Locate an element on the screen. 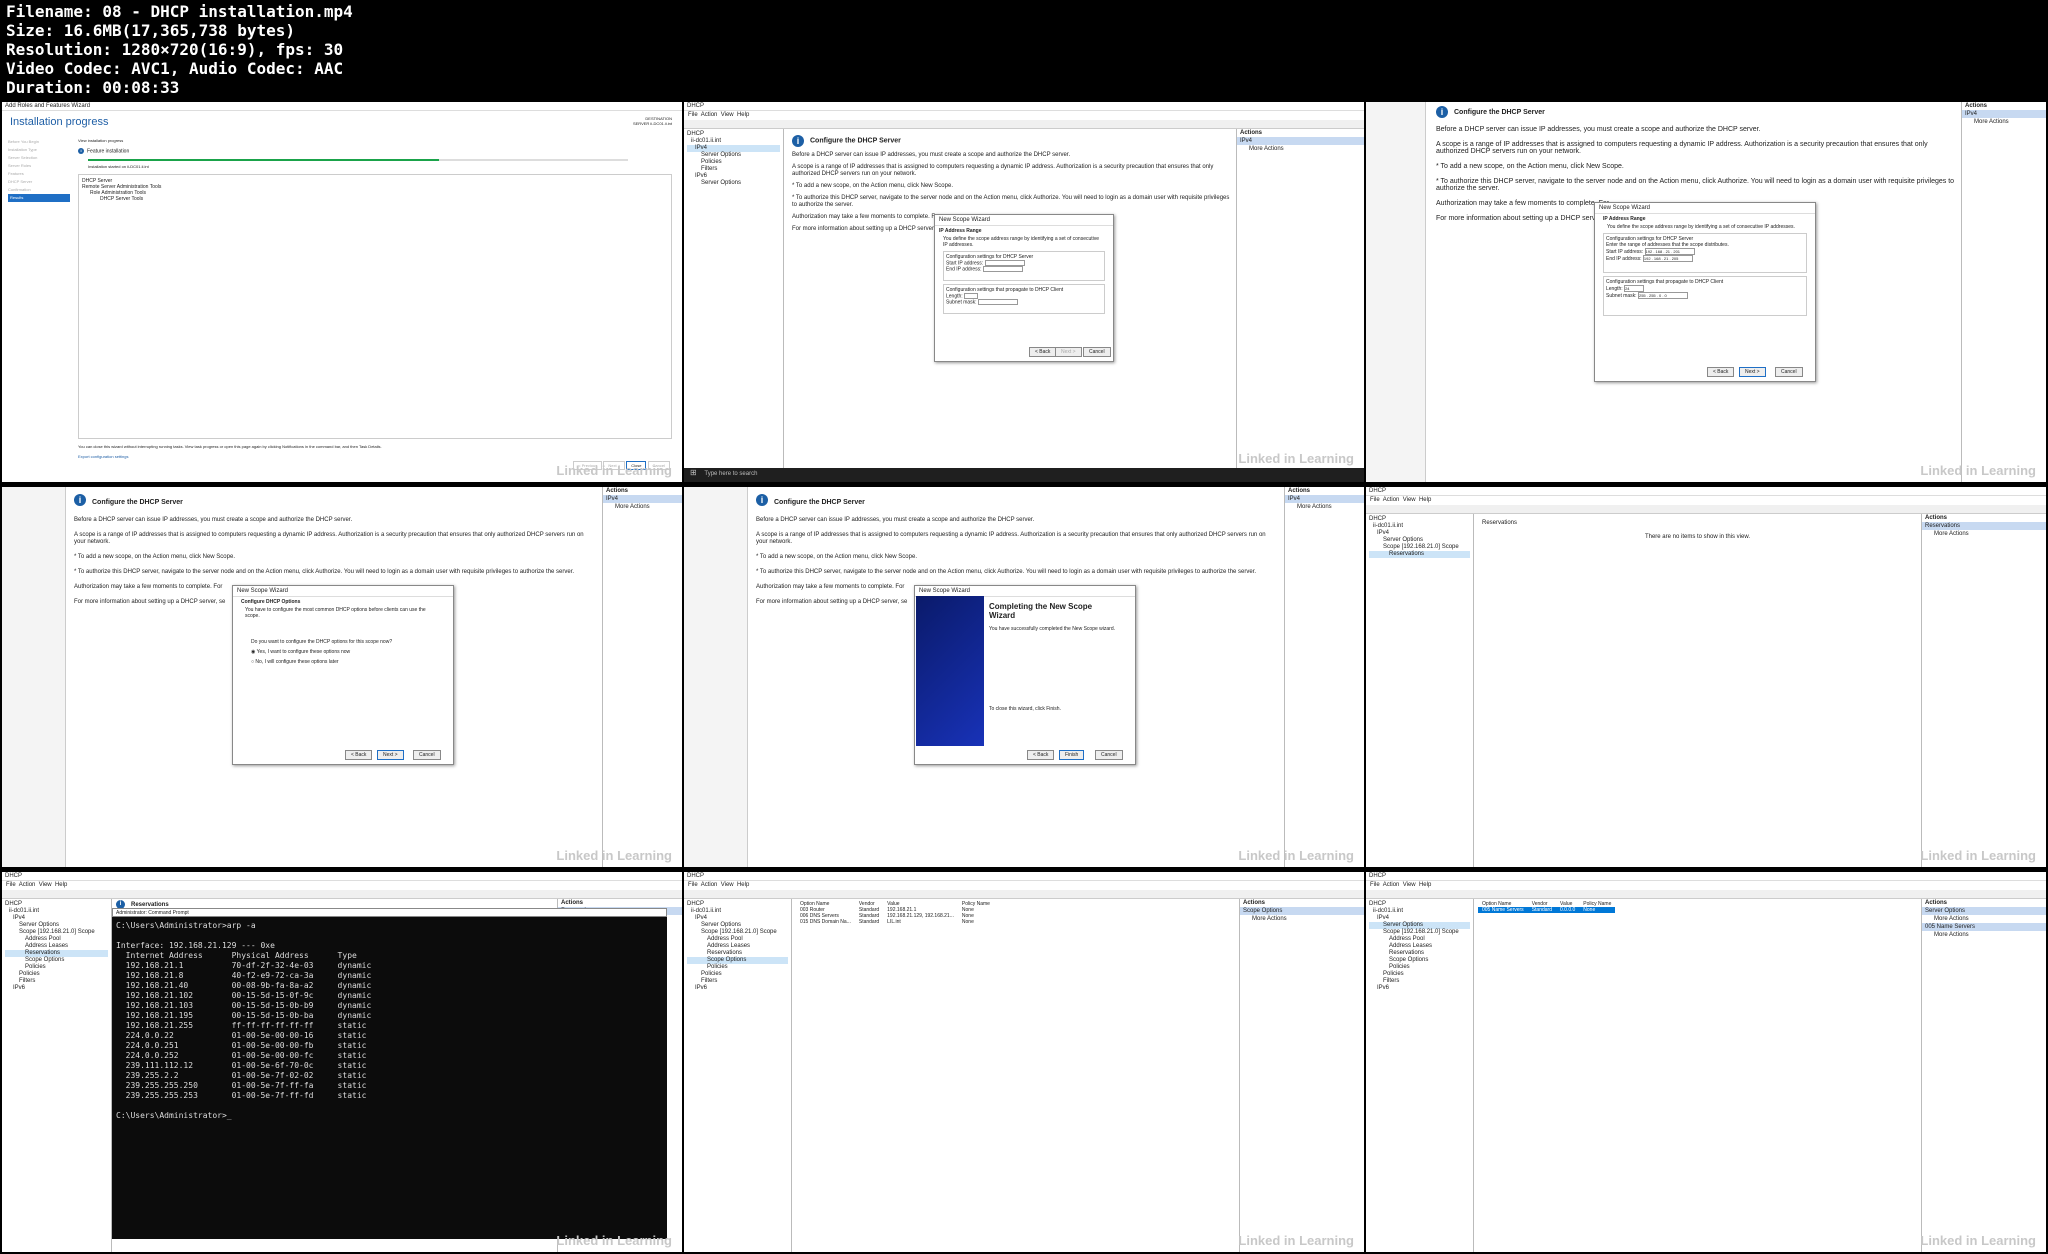 The width and height of the screenshot is (2048, 1254). end-ip-input is located at coordinates (1002, 269).